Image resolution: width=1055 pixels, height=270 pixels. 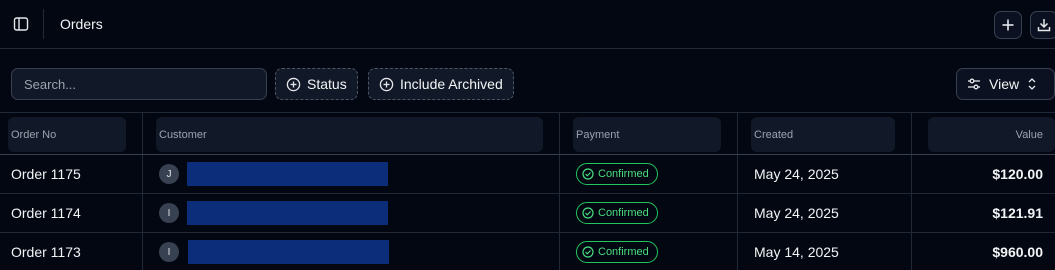 What do you see at coordinates (1017, 174) in the screenshot?
I see `order-value: $120.00` at bounding box center [1017, 174].